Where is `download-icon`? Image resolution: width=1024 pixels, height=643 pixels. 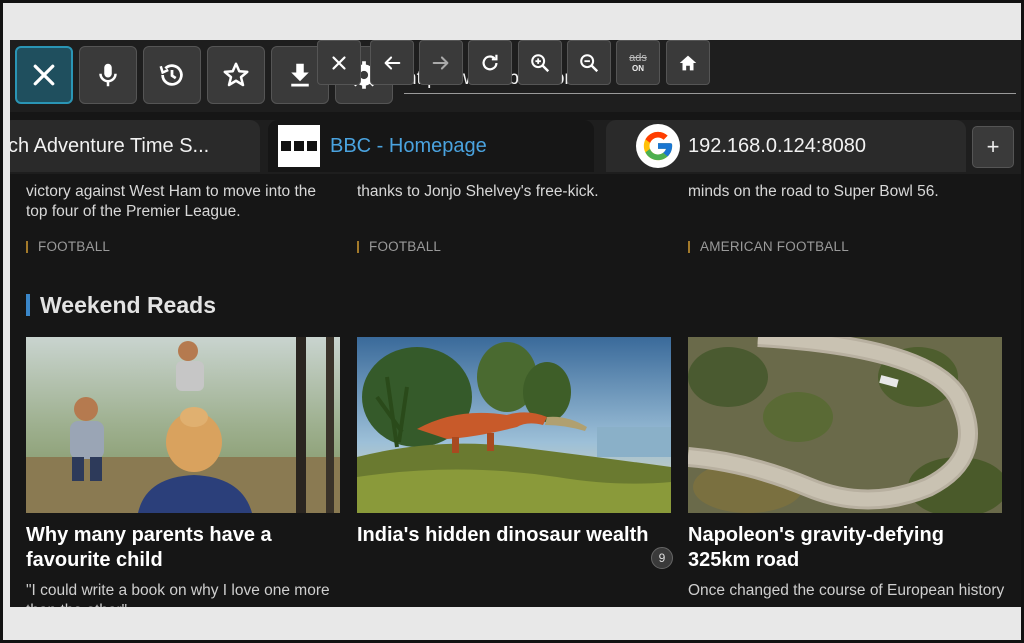
download-icon is located at coordinates (300, 75).